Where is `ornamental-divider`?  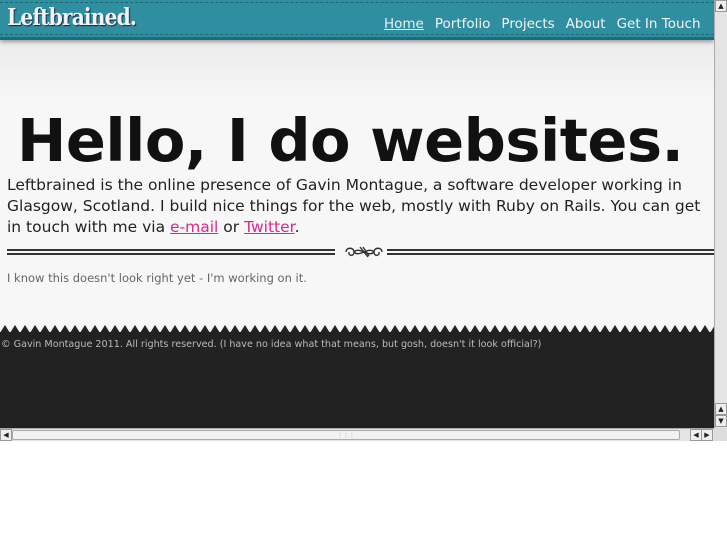
ornamental-divider is located at coordinates (360, 252).